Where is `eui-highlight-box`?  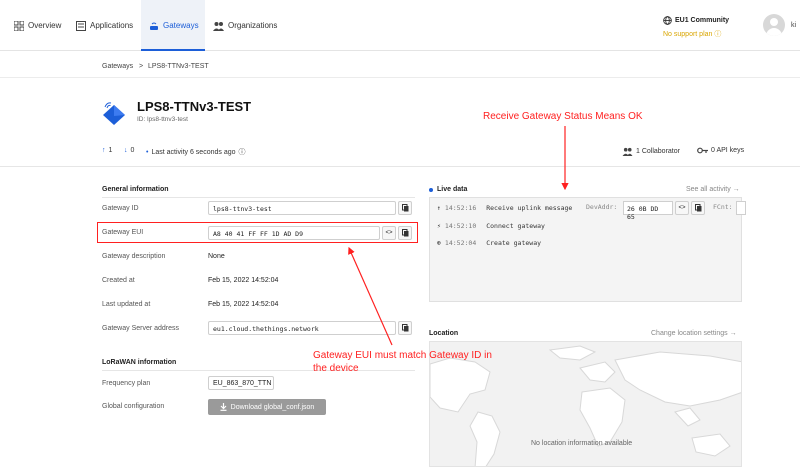
eui-highlight-box is located at coordinates (257, 232).